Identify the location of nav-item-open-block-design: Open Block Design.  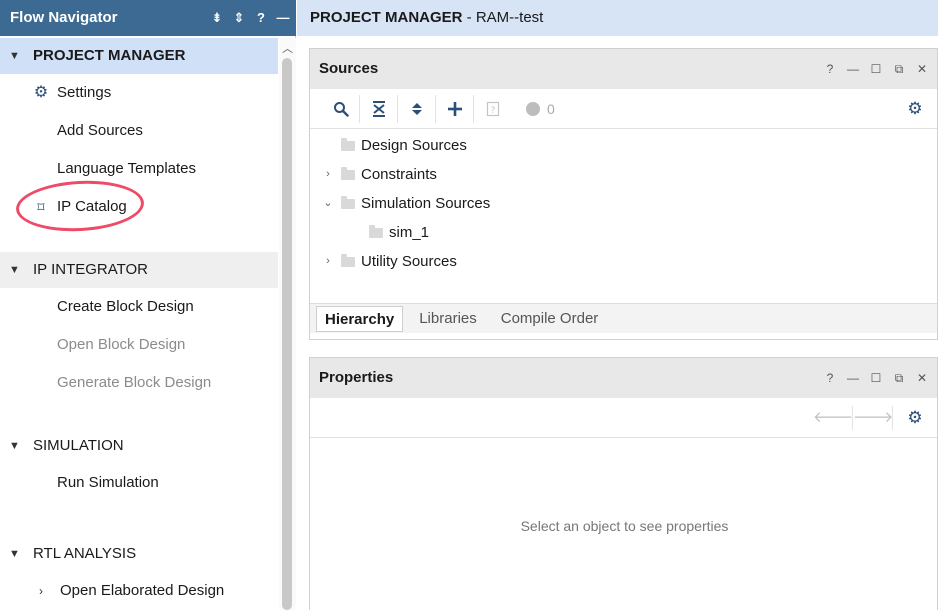
(139, 345).